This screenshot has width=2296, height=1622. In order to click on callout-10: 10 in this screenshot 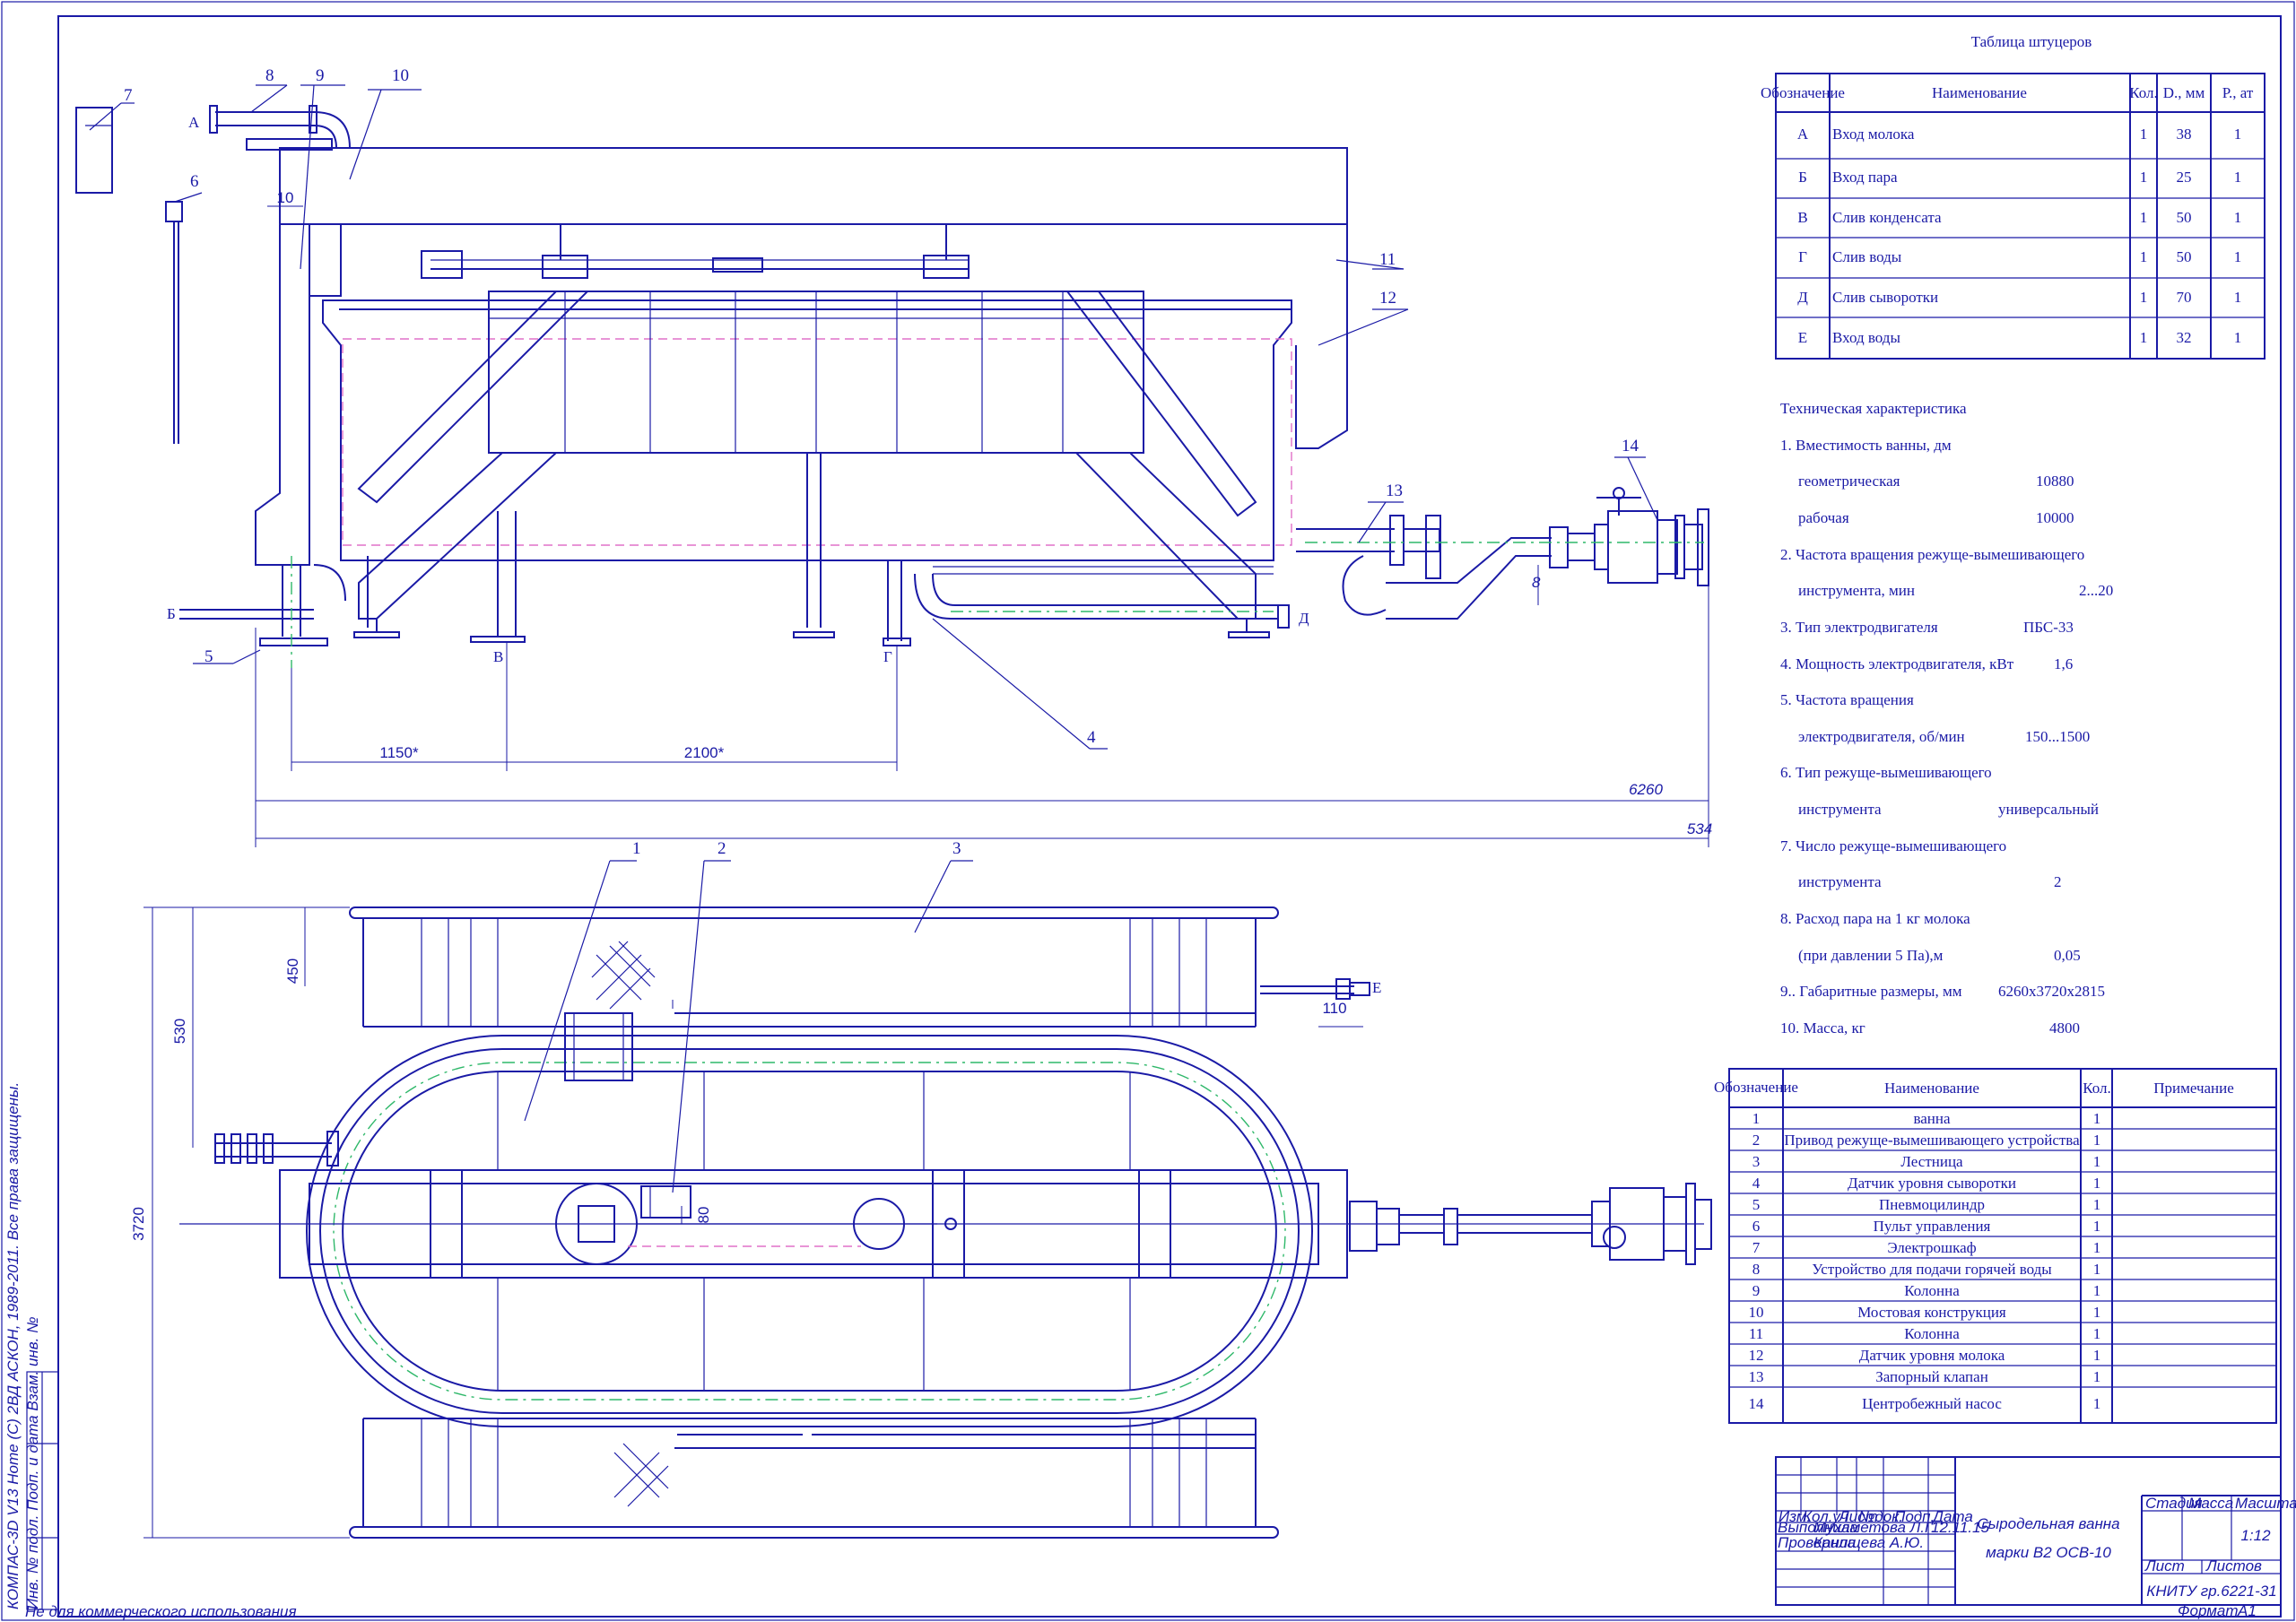, I will do `click(400, 75)`.